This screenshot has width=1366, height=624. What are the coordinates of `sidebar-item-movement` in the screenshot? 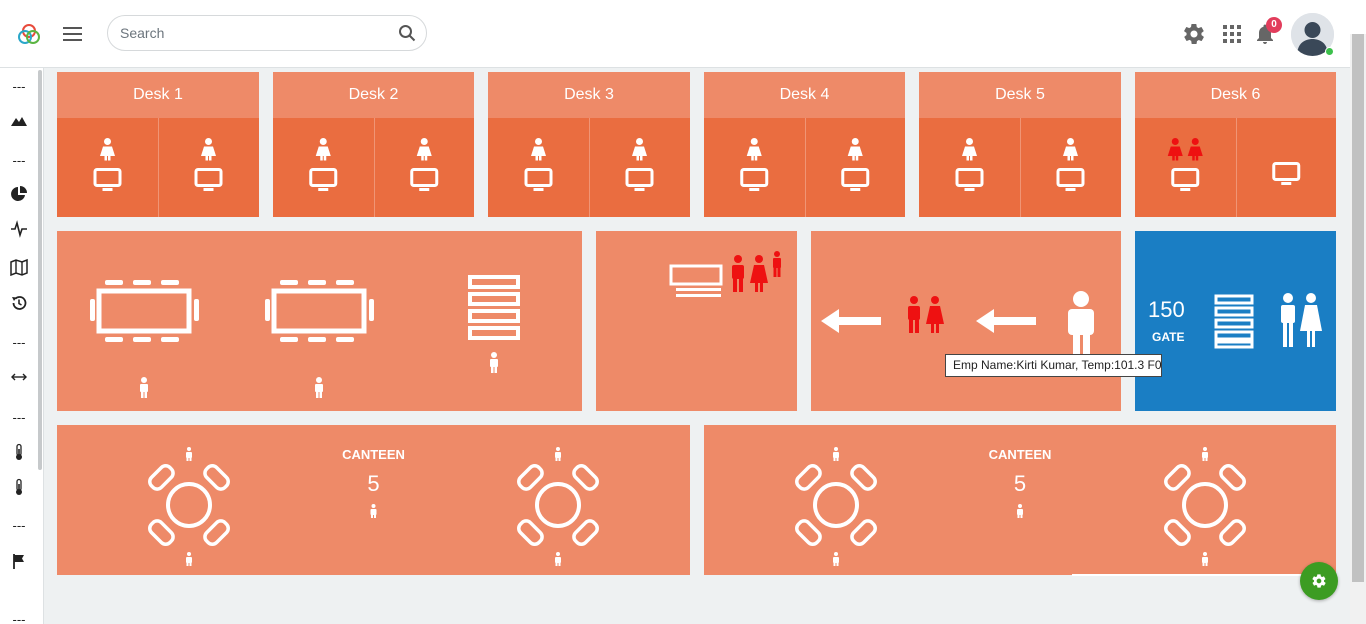 It's located at (19, 377).